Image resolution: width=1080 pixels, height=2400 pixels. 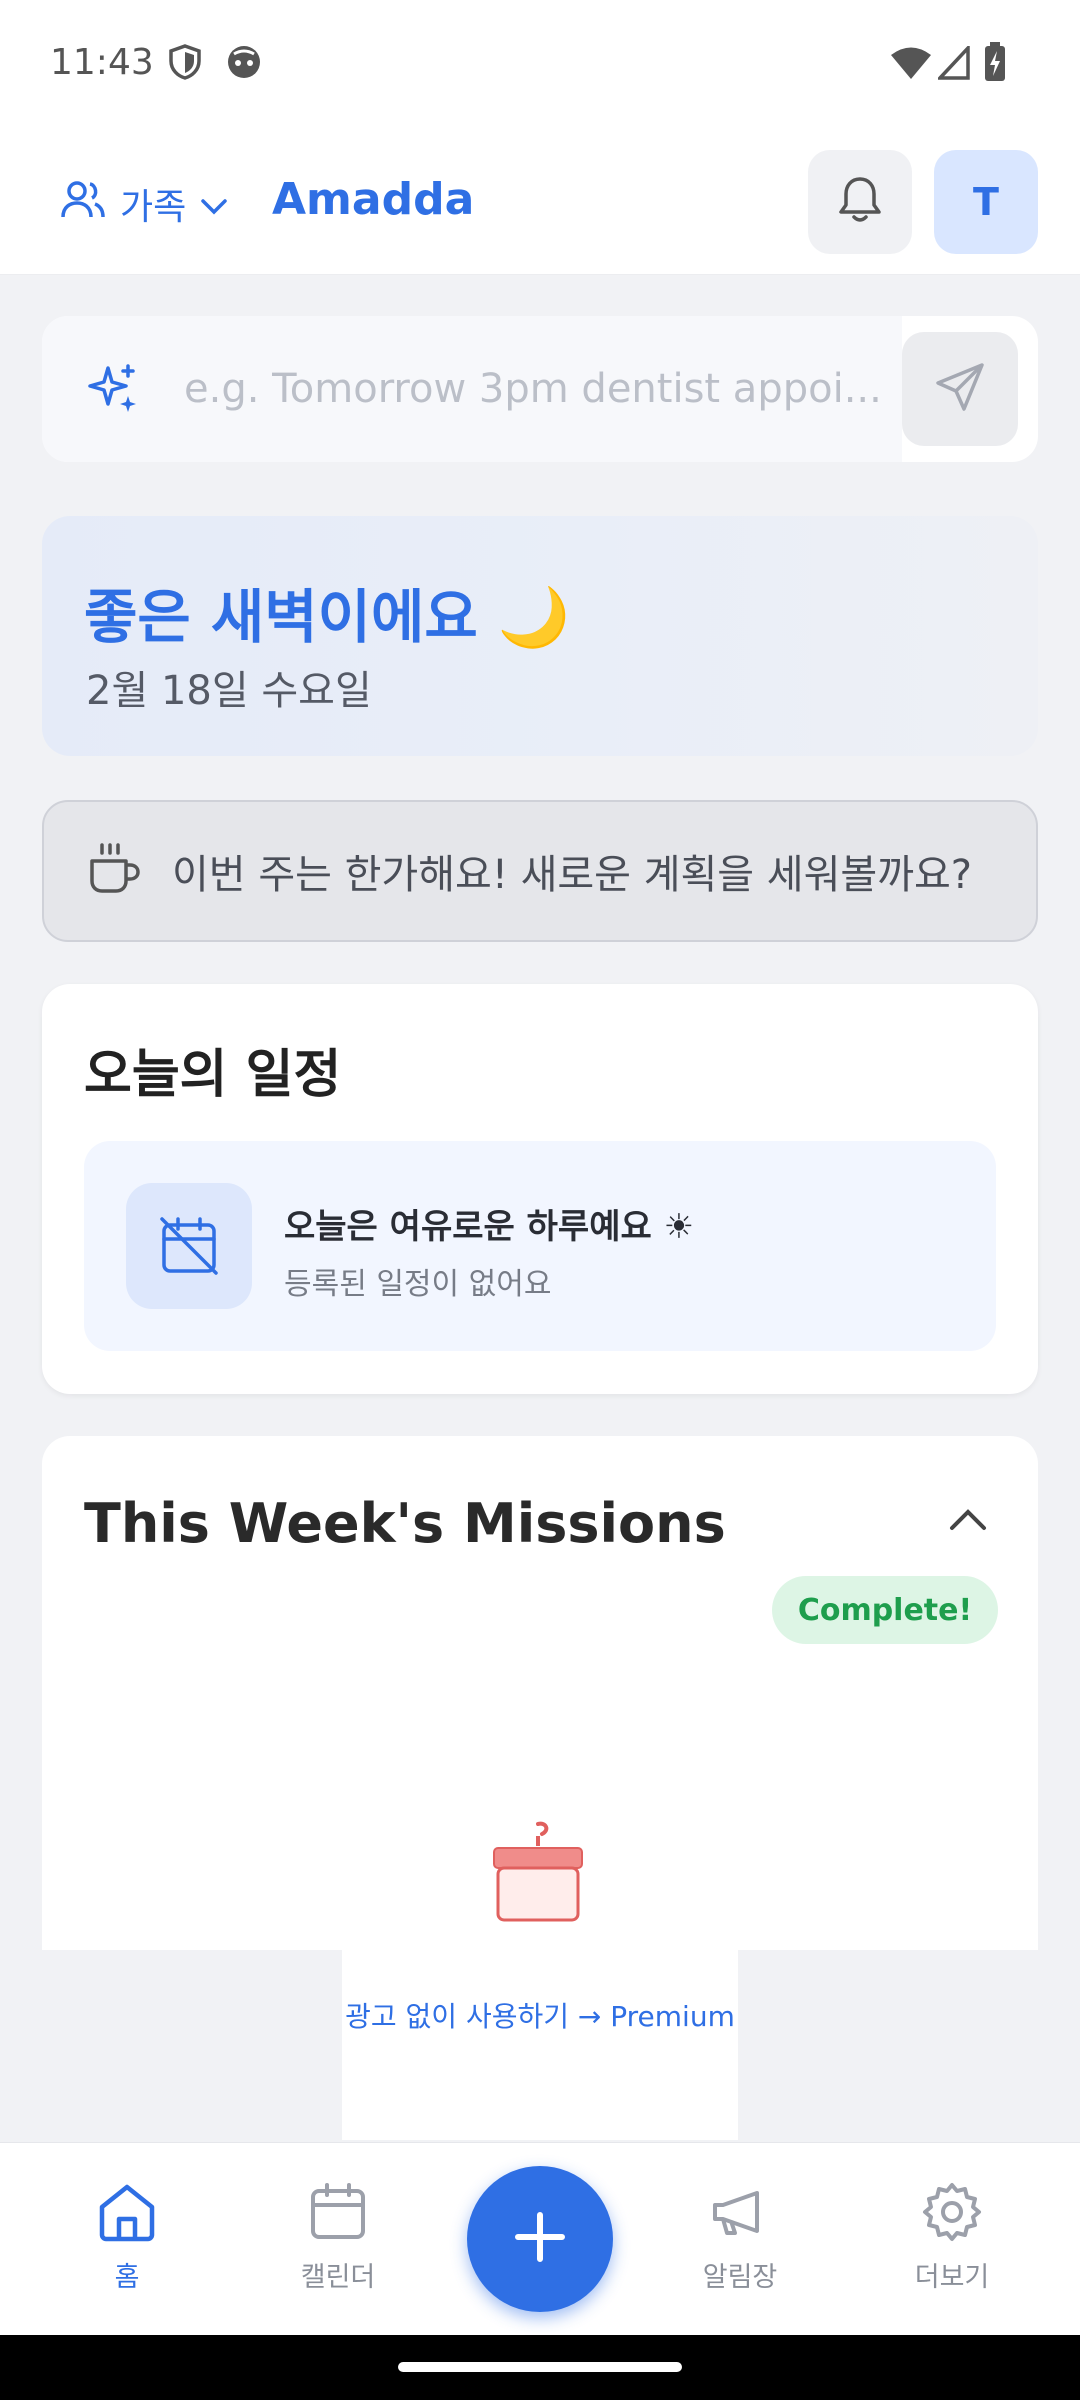 I want to click on vpn-shield-icon, so click(x=185, y=64).